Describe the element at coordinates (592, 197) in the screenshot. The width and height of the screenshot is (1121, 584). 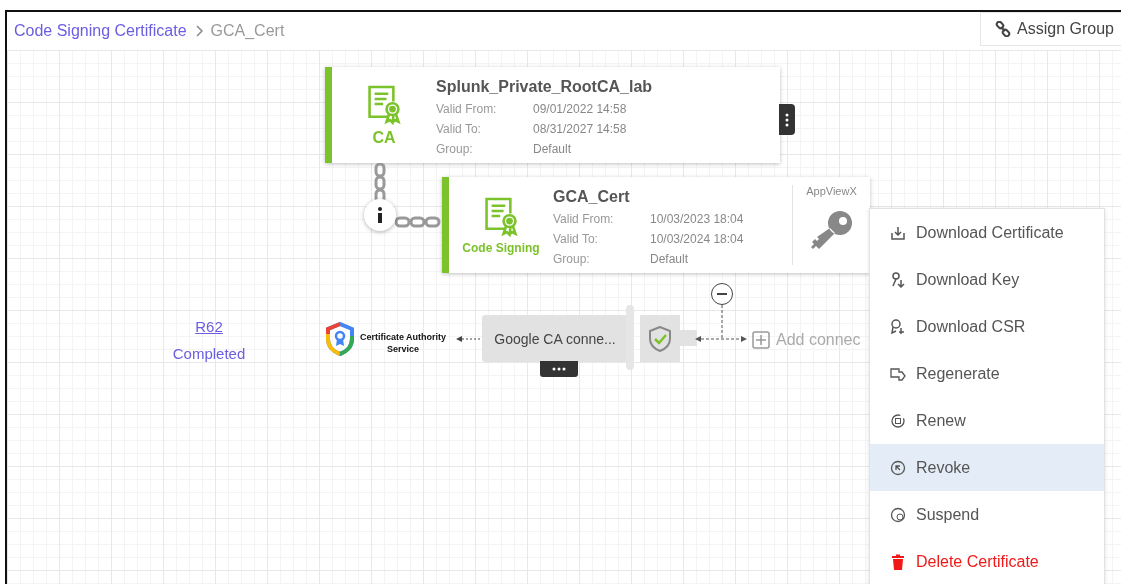
I see `certificate-title: GCA_Cert` at that location.